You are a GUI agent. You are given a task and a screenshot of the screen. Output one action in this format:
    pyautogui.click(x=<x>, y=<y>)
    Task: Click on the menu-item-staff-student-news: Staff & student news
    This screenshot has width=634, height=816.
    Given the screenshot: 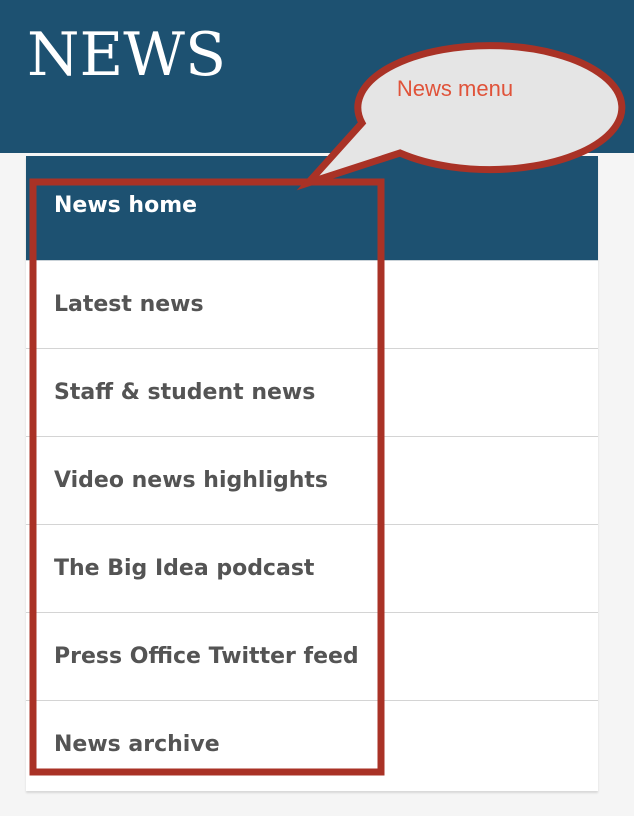 What is the action you would take?
    pyautogui.click(x=312, y=393)
    